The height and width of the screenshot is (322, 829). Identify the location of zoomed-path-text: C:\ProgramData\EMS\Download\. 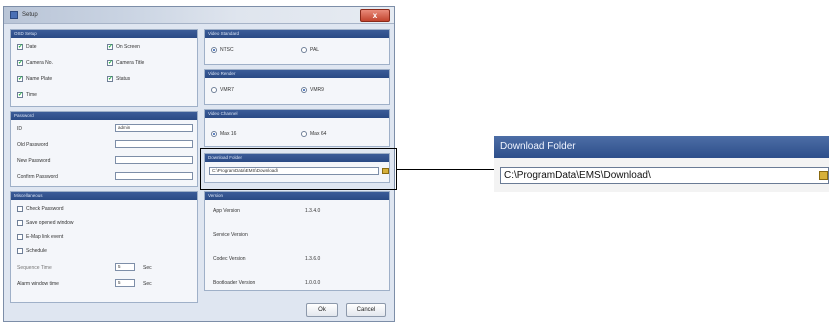
(577, 175).